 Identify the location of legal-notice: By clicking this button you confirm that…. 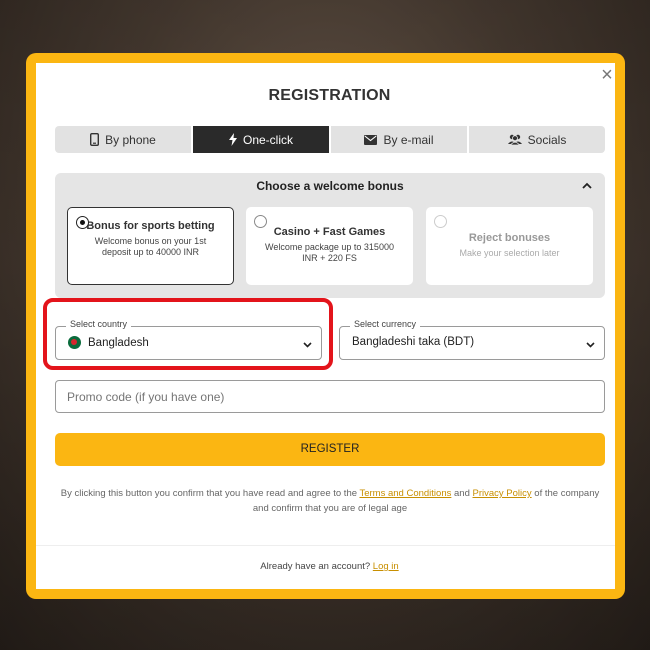
(330, 501).